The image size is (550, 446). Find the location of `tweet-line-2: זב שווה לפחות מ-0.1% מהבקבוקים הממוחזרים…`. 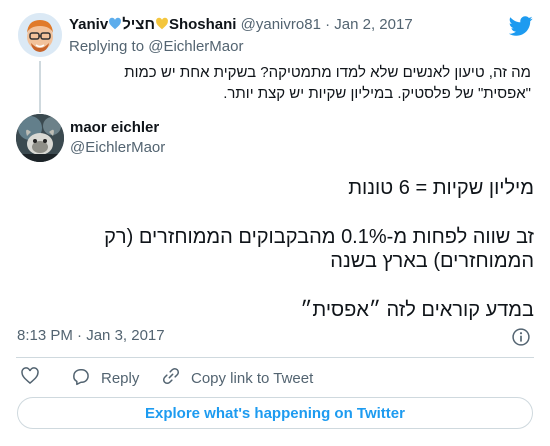

tweet-line-2: זב שווה לפחות מ-0.1% מהבקבוקים הממוחזרים… is located at coordinates (319, 249).